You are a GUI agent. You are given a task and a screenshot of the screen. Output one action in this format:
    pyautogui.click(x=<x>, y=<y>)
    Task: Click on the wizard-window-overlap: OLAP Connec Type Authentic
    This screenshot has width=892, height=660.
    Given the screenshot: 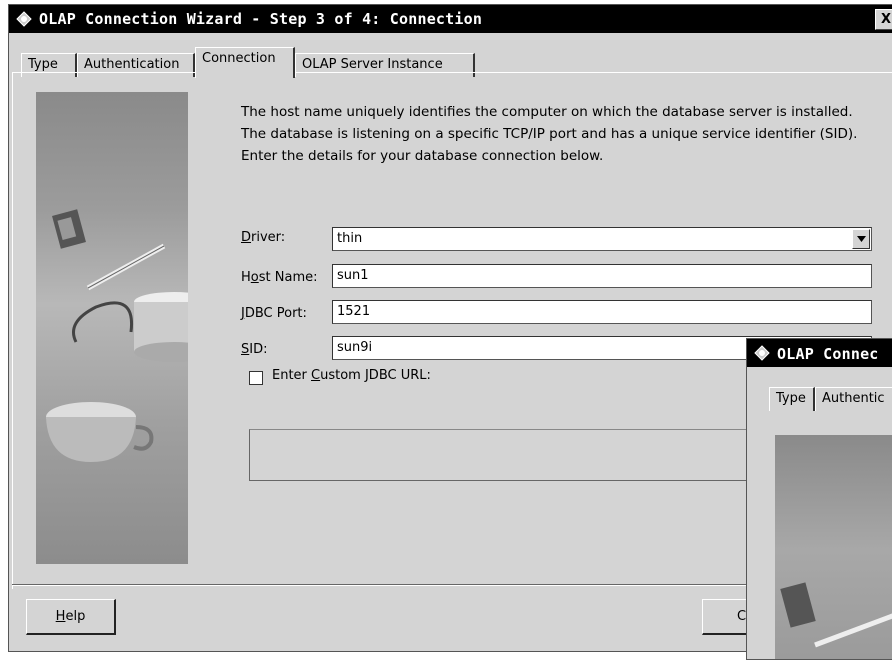 What is the action you would take?
    pyautogui.click(x=819, y=499)
    